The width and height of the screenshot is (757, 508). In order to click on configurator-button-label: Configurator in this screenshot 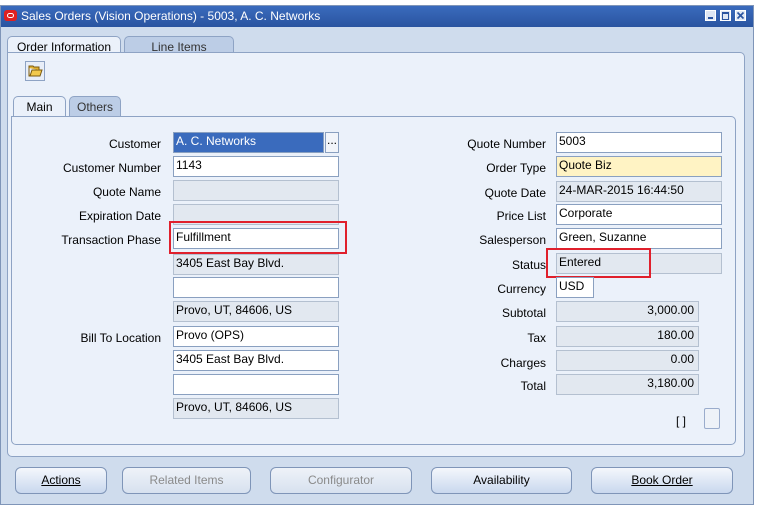, I will do `click(341, 480)`.